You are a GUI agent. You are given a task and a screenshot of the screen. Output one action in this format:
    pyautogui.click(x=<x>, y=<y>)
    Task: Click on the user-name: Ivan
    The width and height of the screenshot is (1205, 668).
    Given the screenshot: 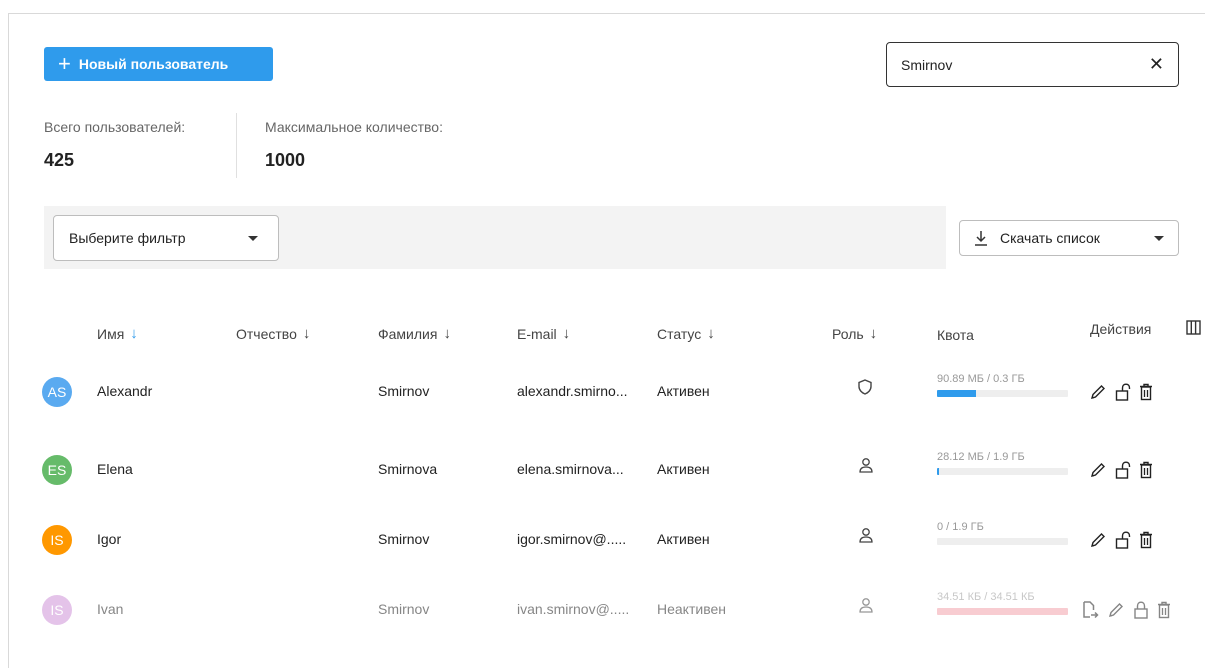 What is the action you would take?
    pyautogui.click(x=110, y=609)
    